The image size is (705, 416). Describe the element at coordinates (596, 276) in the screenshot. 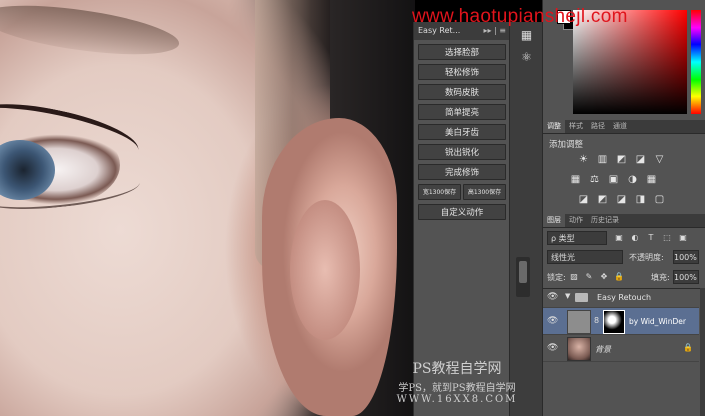

I see `lock-icons: ▨ ✎ ✥ 🔒` at that location.